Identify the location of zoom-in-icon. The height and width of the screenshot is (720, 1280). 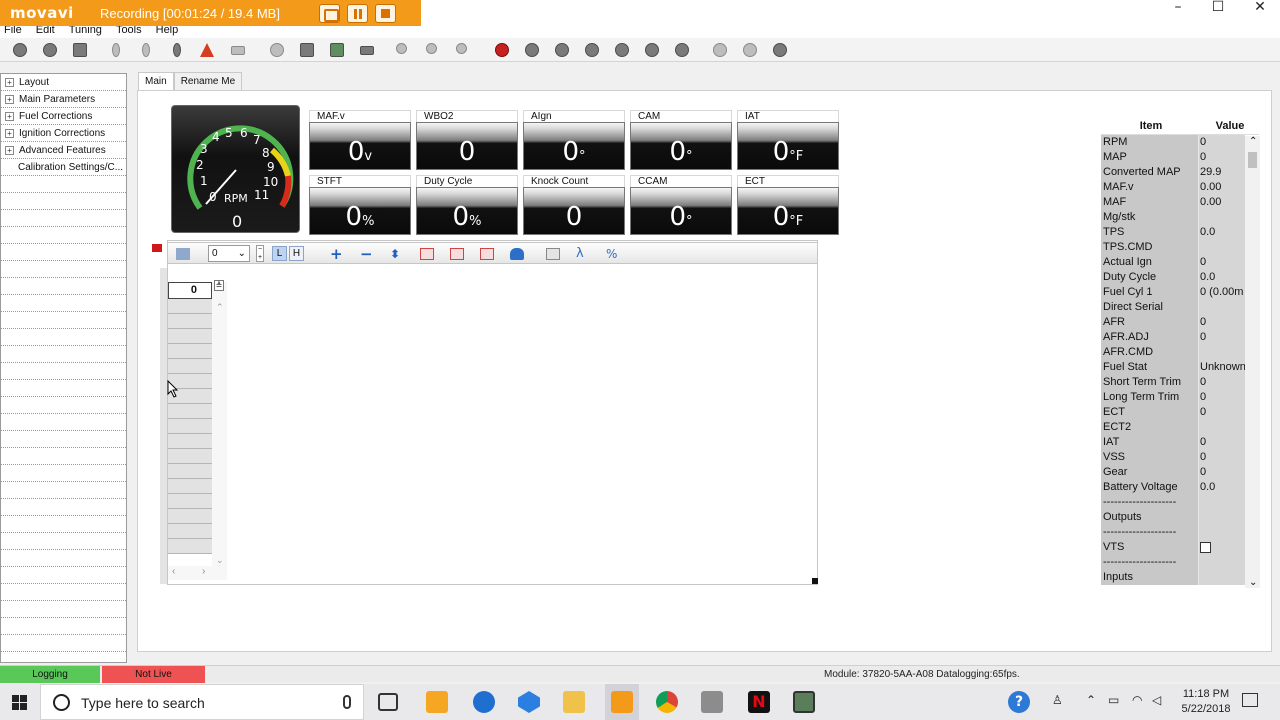
(431, 48).